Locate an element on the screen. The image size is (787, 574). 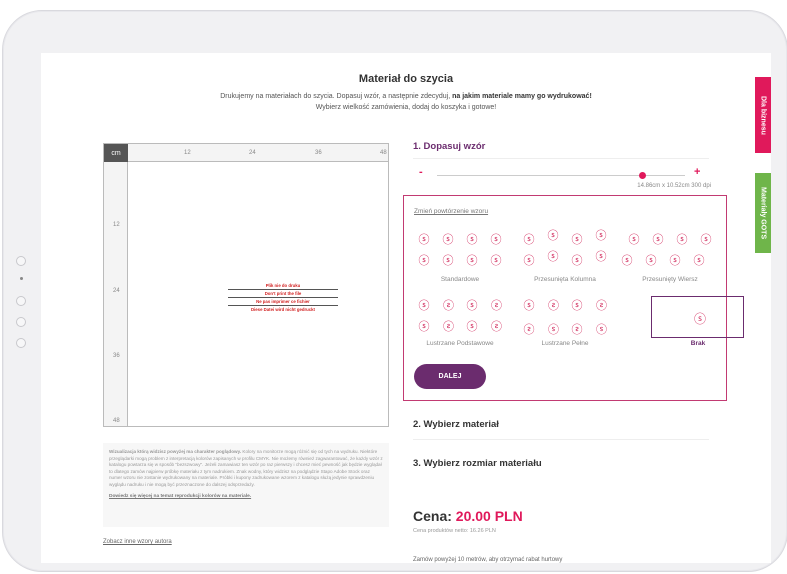
step3-title: 3. Wybierz rozmiar materiału is located at coordinates (477, 463).